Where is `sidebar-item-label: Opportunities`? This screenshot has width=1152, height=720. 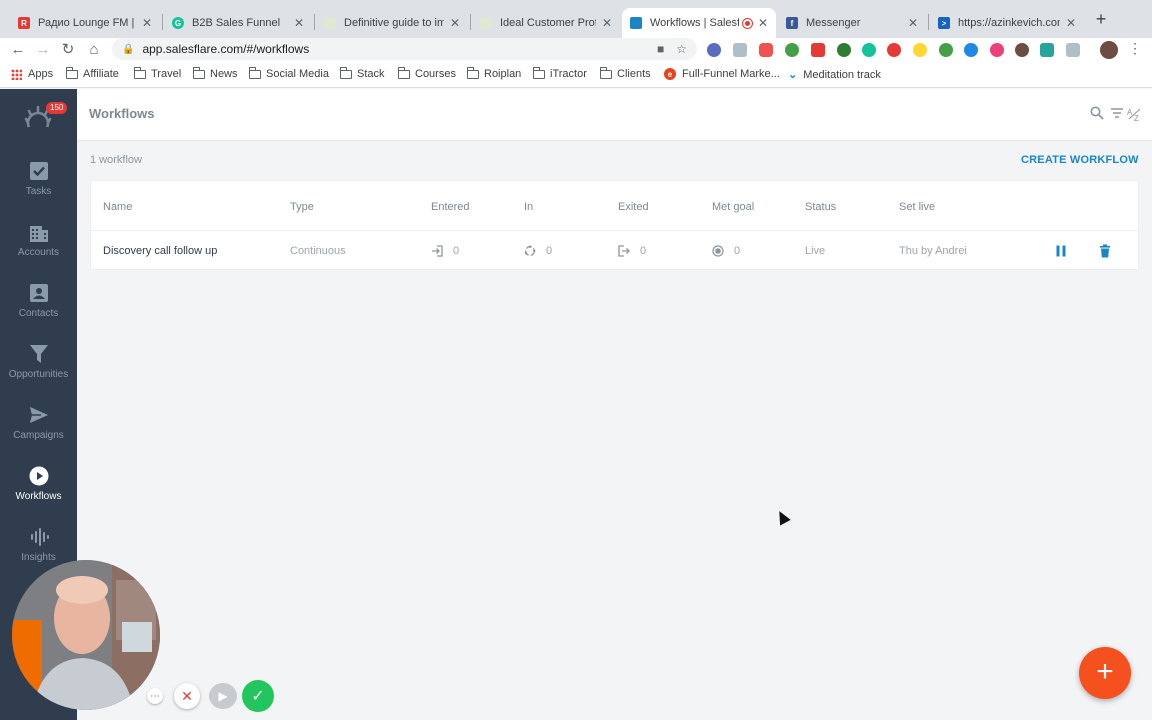
sidebar-item-label: Opportunities is located at coordinates (38, 374).